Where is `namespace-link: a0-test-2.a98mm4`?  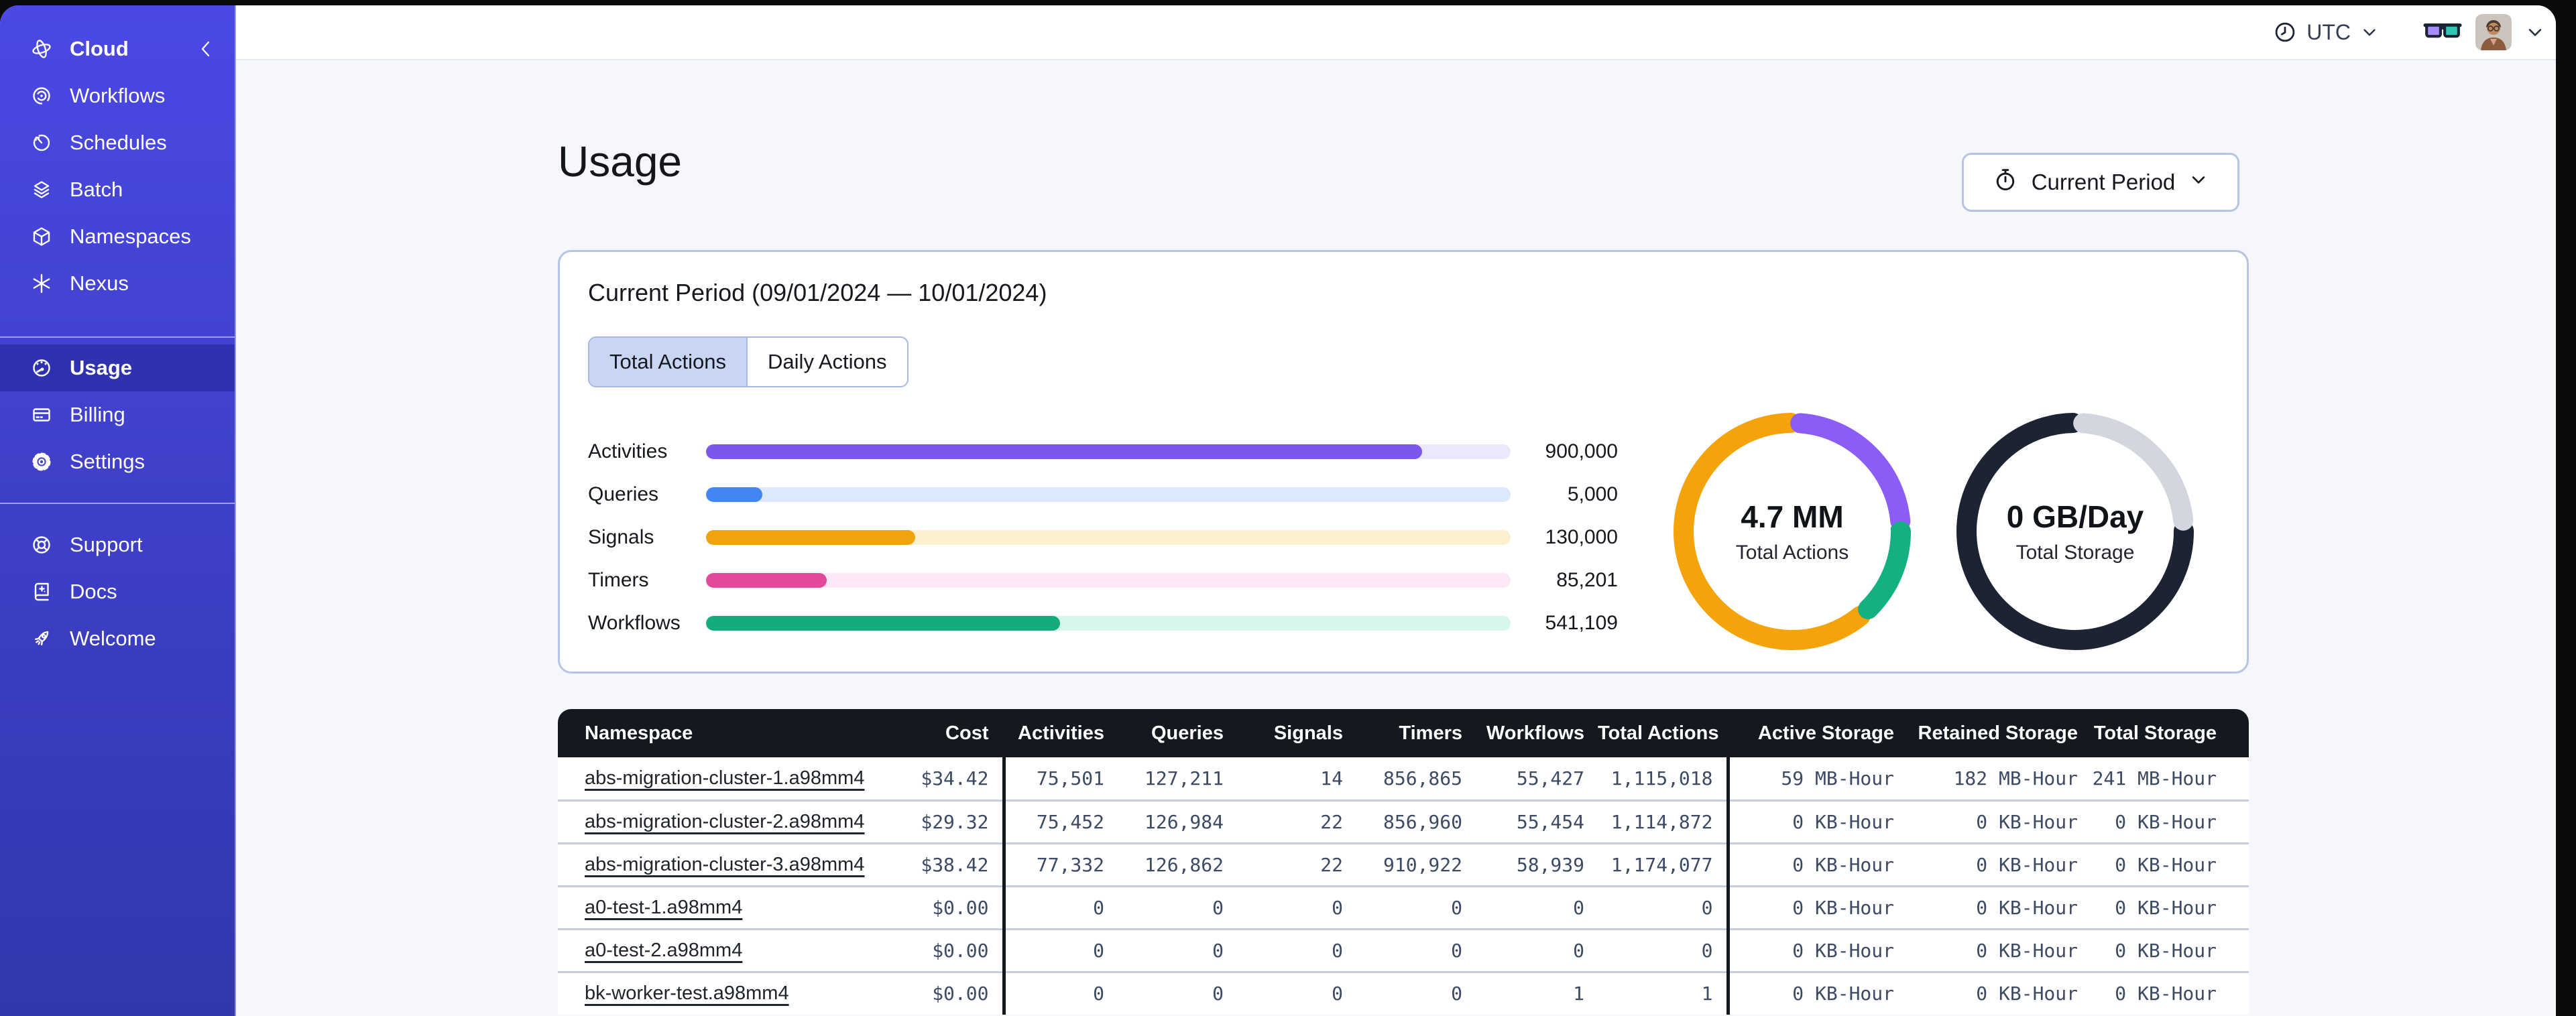 namespace-link: a0-test-2.a98mm4 is located at coordinates (663, 950).